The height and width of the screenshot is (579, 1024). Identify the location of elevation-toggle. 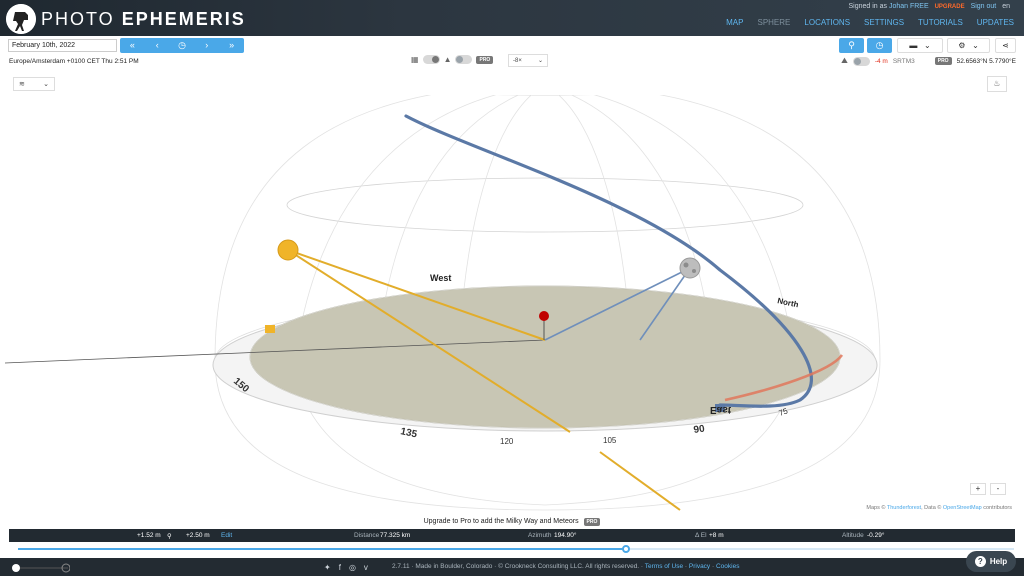
(861, 61).